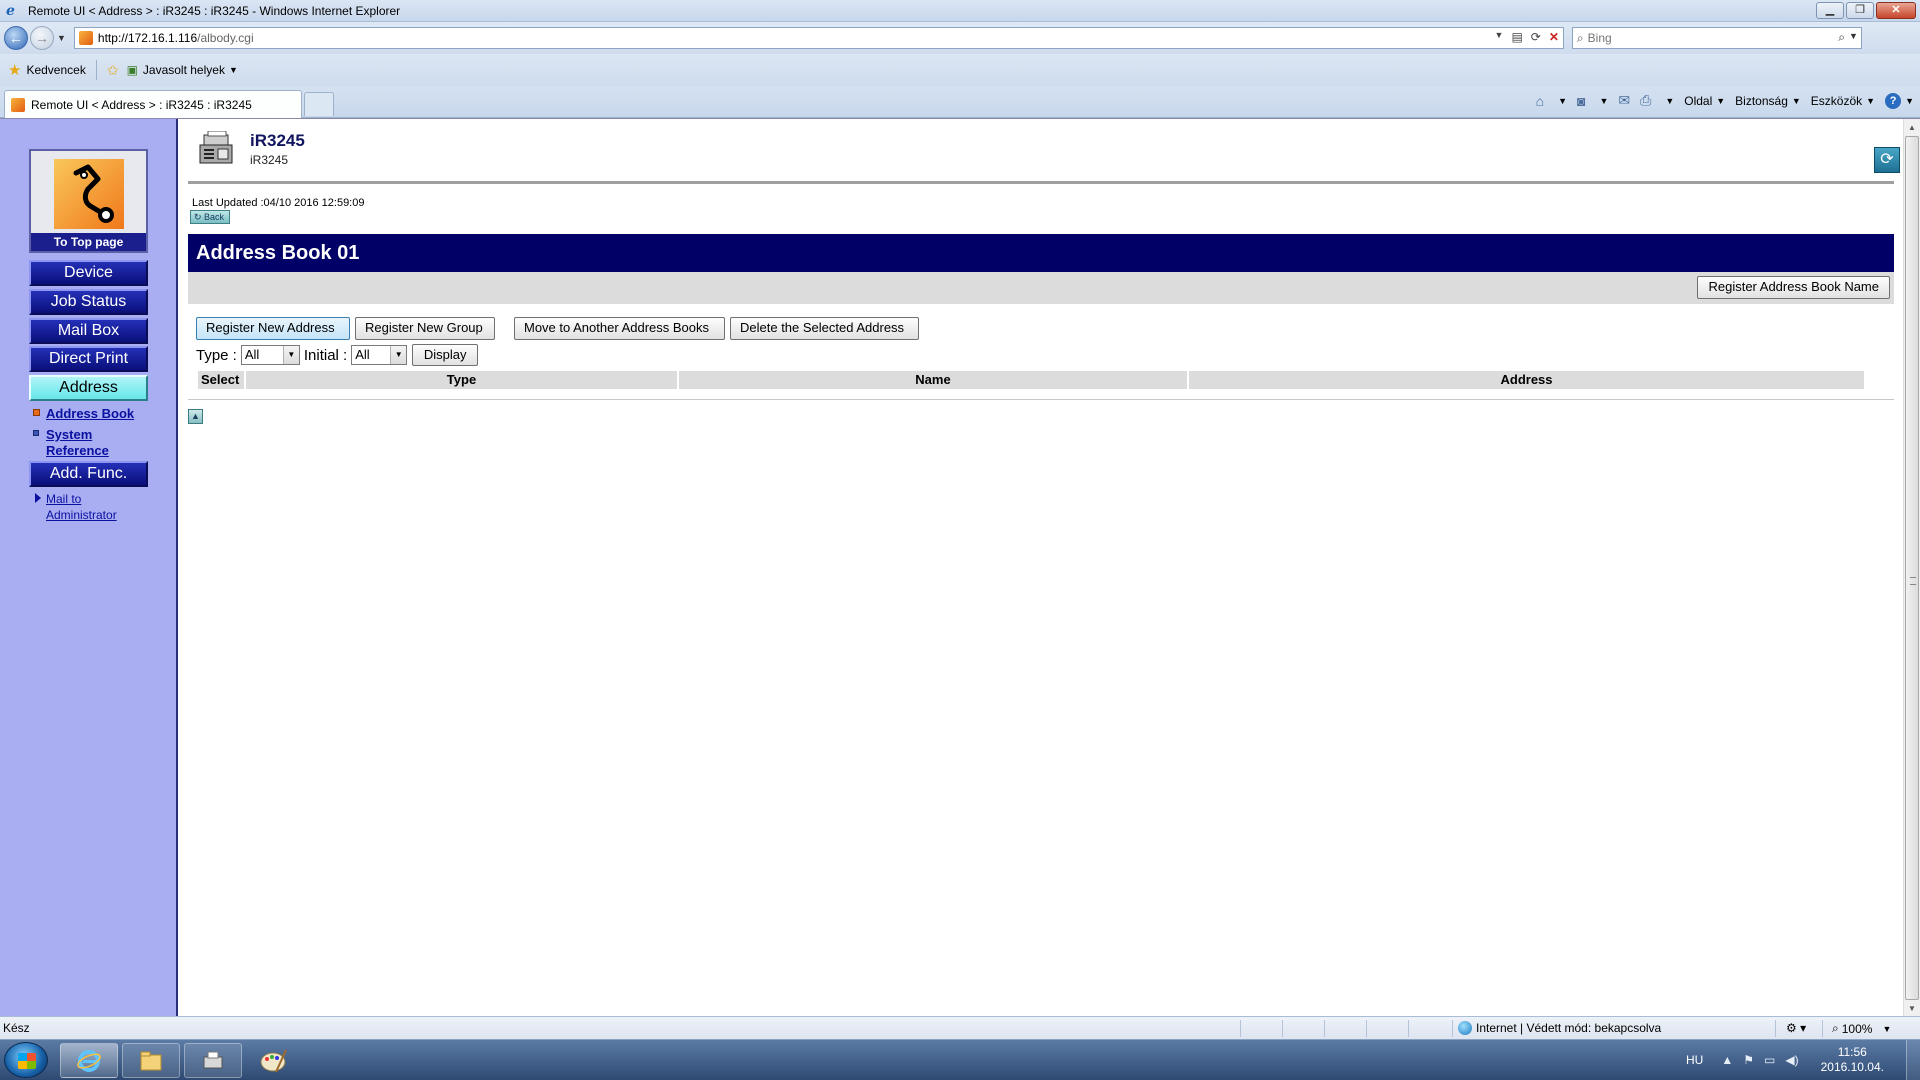 This screenshot has height=1080, width=1920. What do you see at coordinates (63, 499) in the screenshot?
I see `mail-admin-link-line1: Mail to` at bounding box center [63, 499].